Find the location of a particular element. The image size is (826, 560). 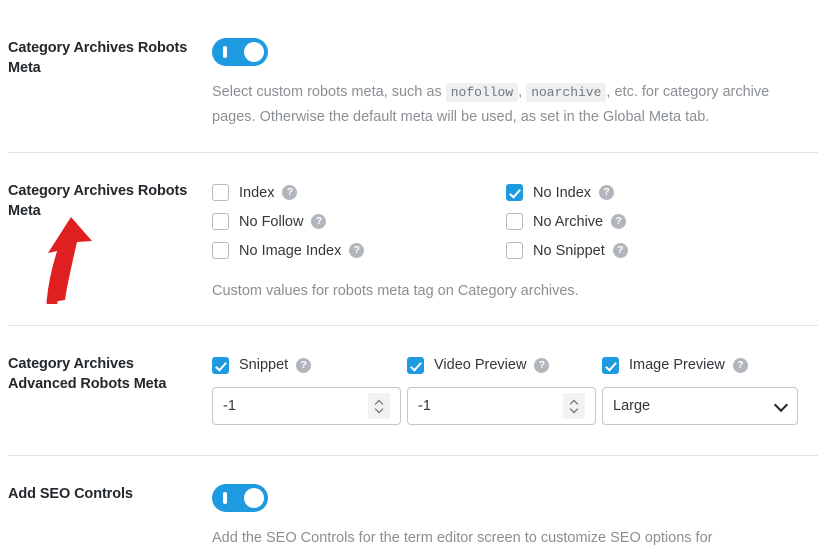

code-chip-noarchive: noarchive is located at coordinates (566, 92).